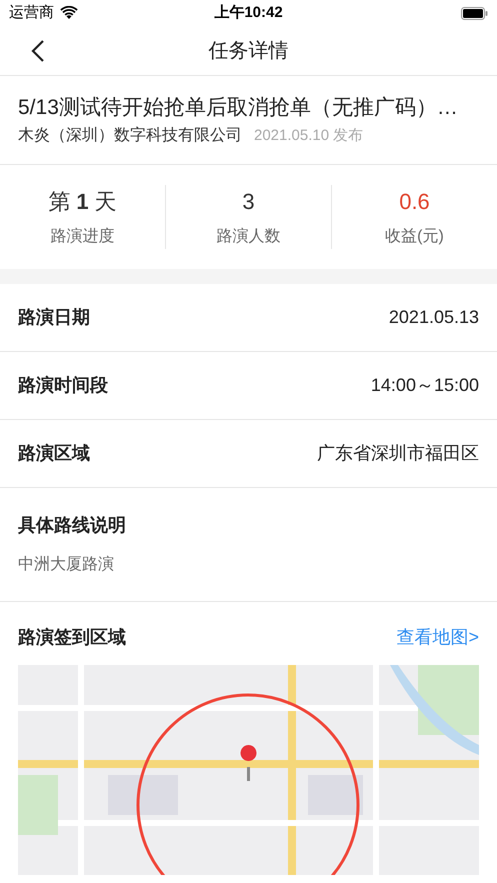 The width and height of the screenshot is (497, 883). What do you see at coordinates (31, 12) in the screenshot?
I see `carrier-name: 运营商` at bounding box center [31, 12].